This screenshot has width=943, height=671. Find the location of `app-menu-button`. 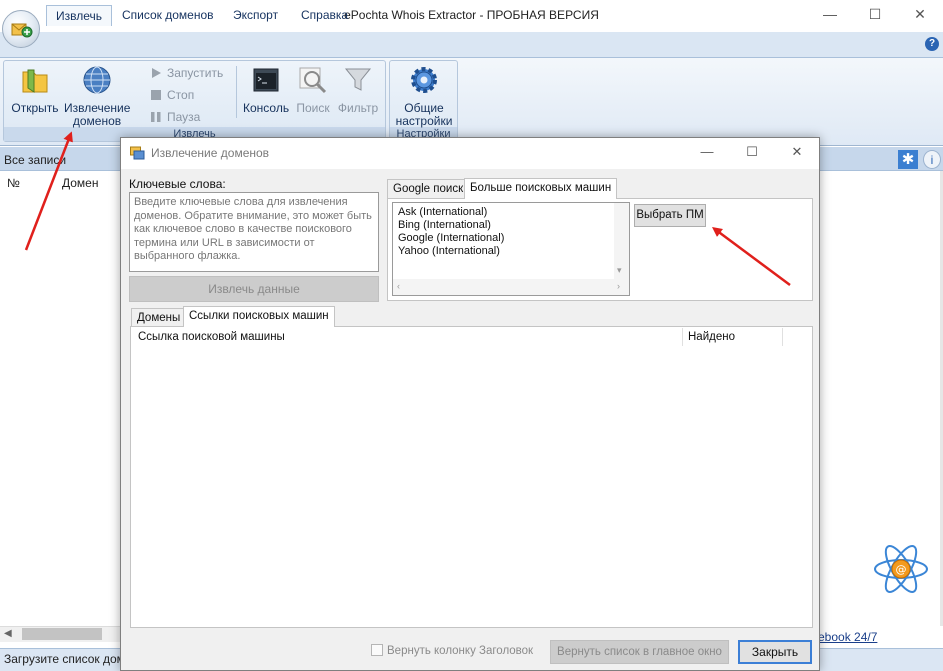

app-menu-button is located at coordinates (21, 29).